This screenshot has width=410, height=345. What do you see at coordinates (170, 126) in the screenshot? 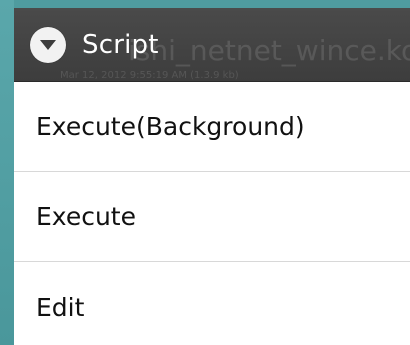
I see `menu-item-label: Execute(Background)` at bounding box center [170, 126].